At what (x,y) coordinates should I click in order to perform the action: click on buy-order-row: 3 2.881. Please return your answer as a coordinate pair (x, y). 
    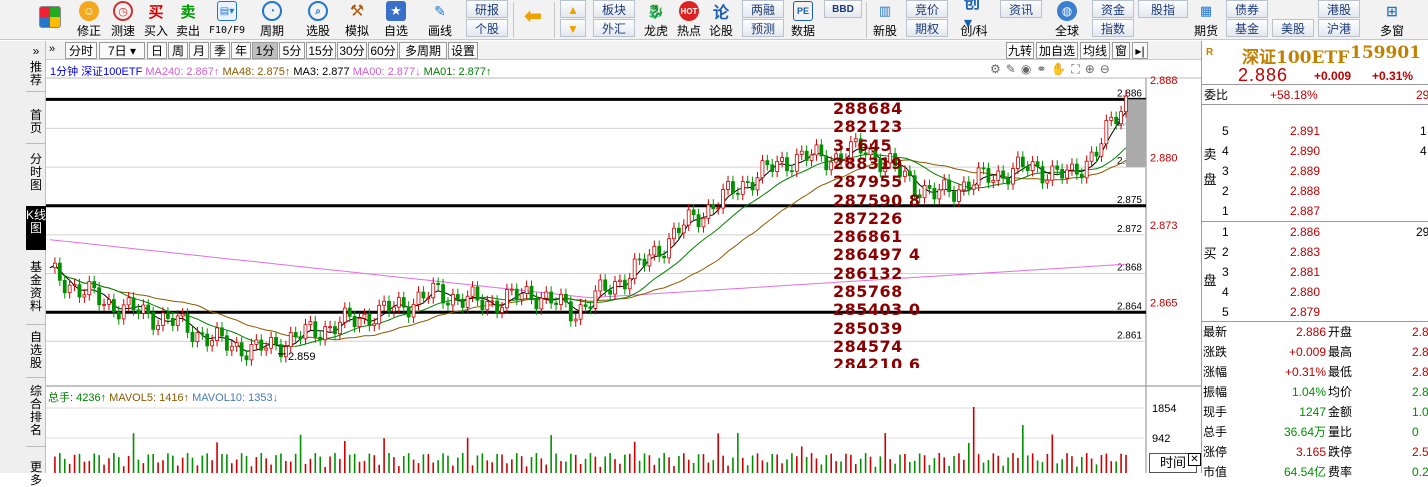
    Looking at the image, I should click on (1315, 272).